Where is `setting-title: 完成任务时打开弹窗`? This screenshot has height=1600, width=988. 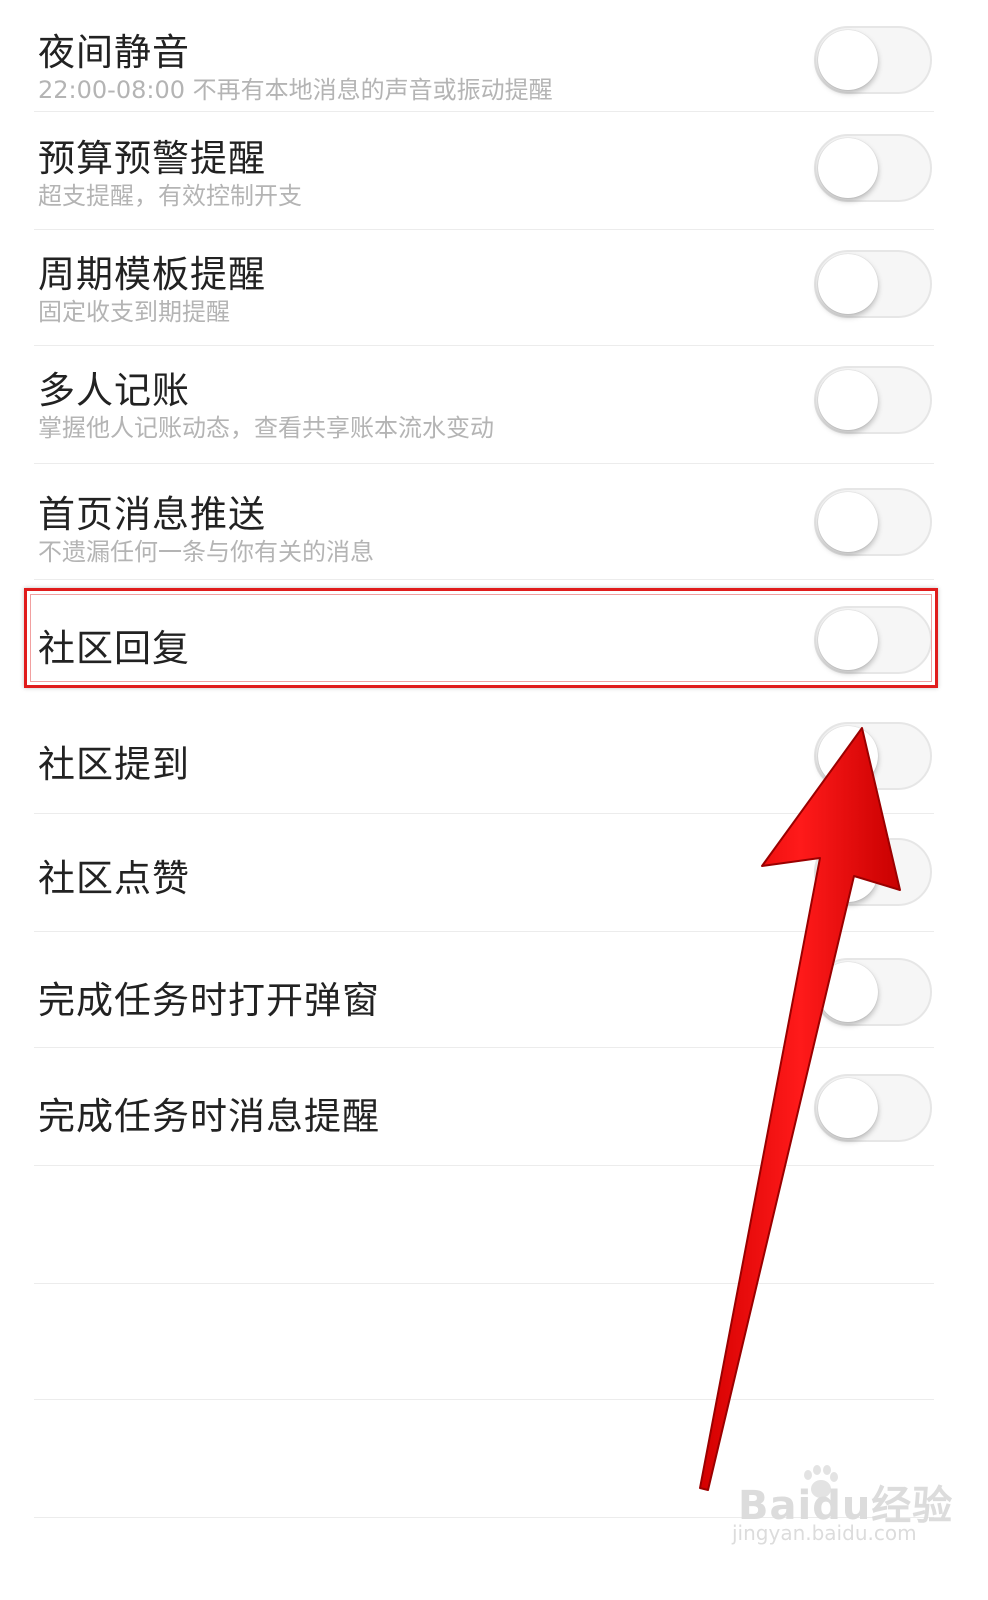
setting-title: 完成任务时打开弹窗 is located at coordinates (209, 1000).